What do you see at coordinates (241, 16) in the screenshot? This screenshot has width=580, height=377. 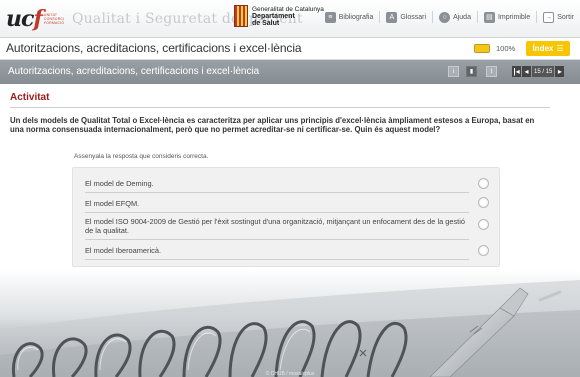 I see `senyera-icon` at bounding box center [241, 16].